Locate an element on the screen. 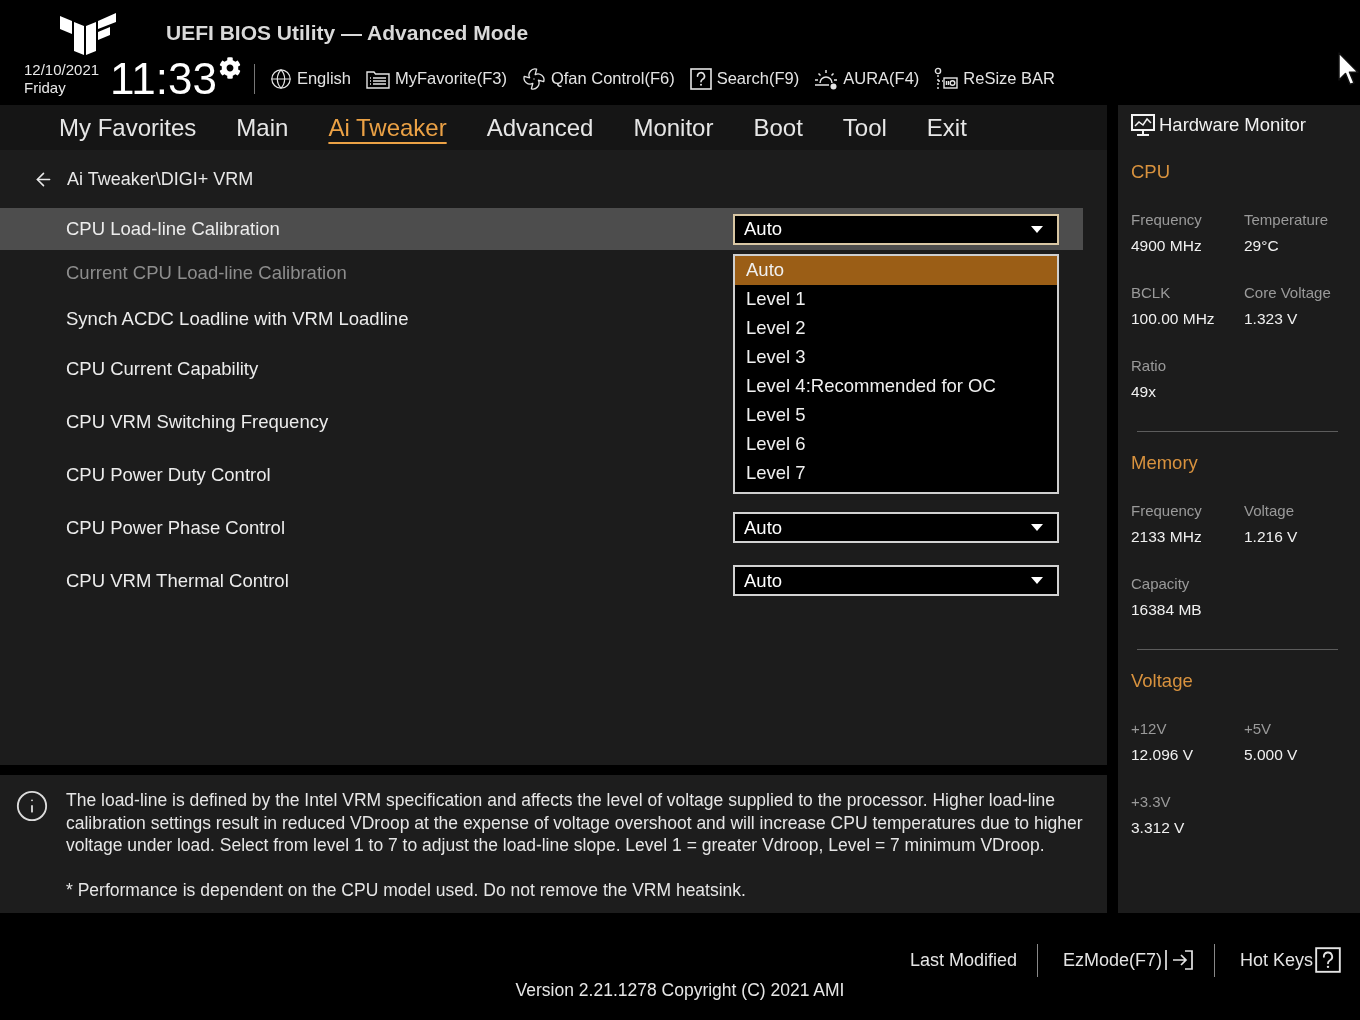 The width and height of the screenshot is (1360, 1020). monitor-label: Ratio is located at coordinates (1149, 366).